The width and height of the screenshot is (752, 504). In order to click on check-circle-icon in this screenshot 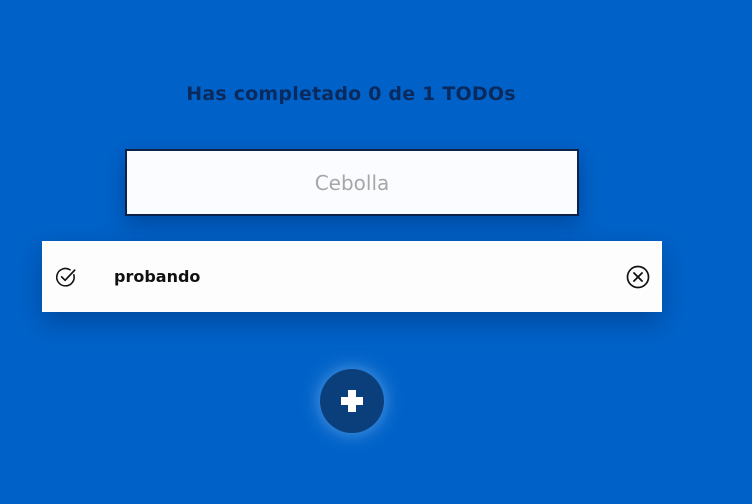, I will do `click(66, 277)`.